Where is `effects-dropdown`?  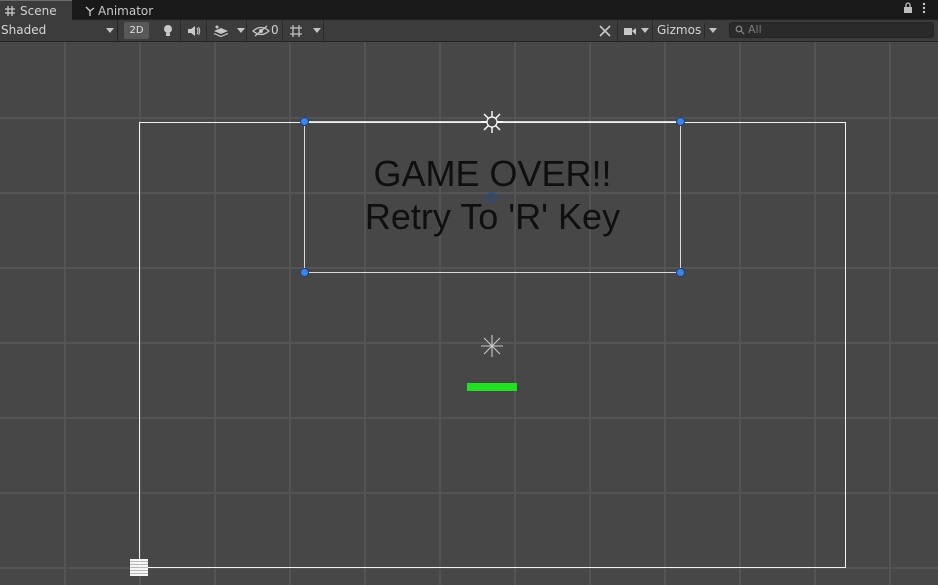
effects-dropdown is located at coordinates (227, 30).